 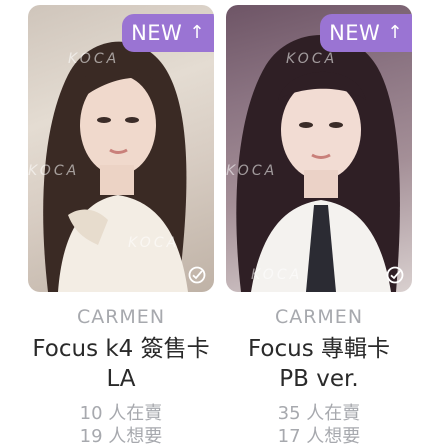 What do you see at coordinates (319, 364) in the screenshot?
I see `card-title: Focus 專輯卡 PB ver.` at bounding box center [319, 364].